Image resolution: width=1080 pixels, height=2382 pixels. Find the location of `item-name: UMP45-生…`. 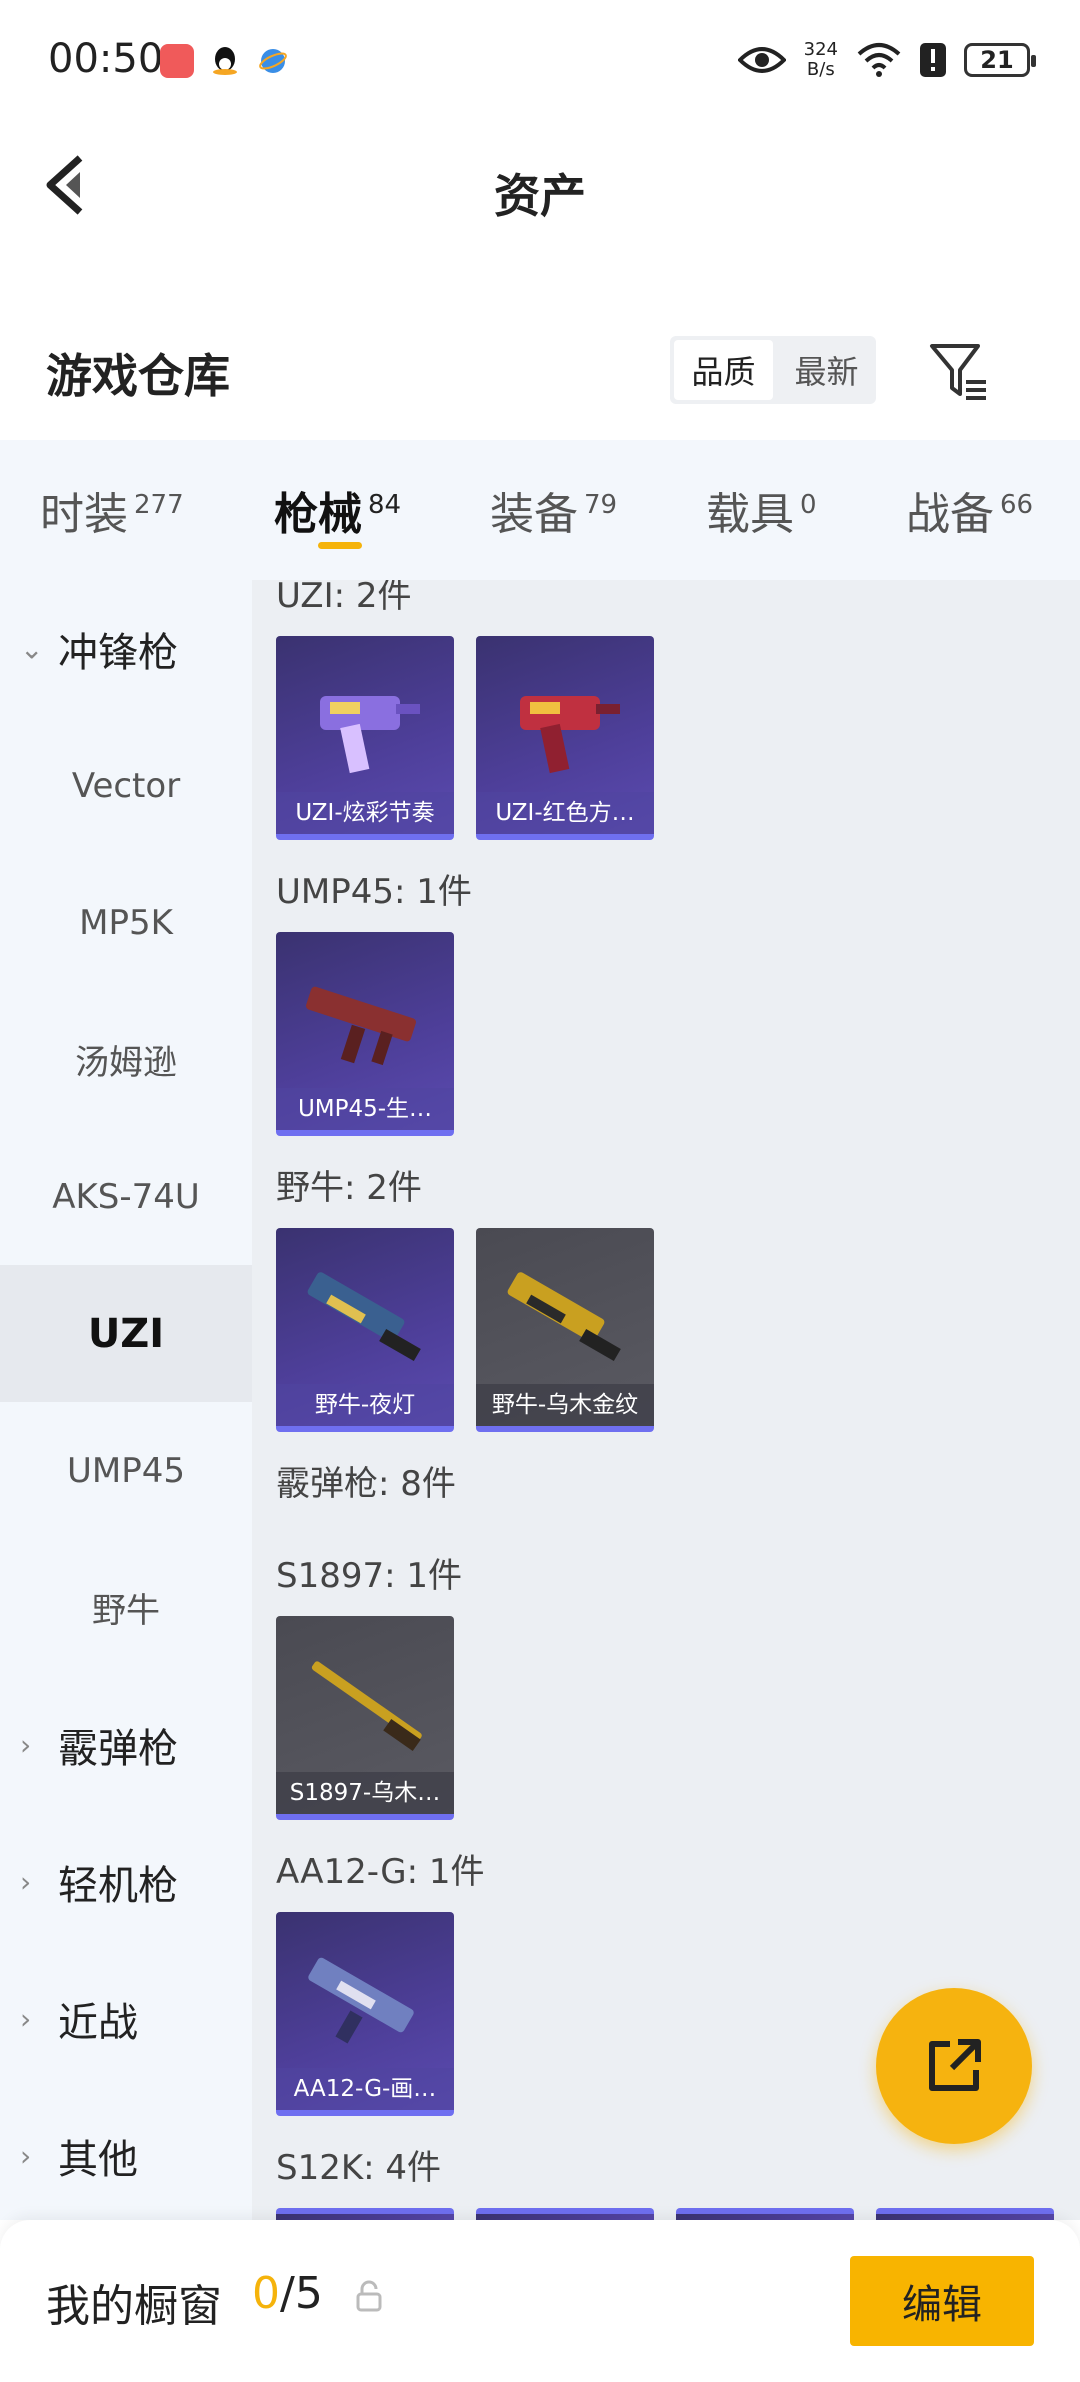

item-name: UMP45-生… is located at coordinates (365, 1109).